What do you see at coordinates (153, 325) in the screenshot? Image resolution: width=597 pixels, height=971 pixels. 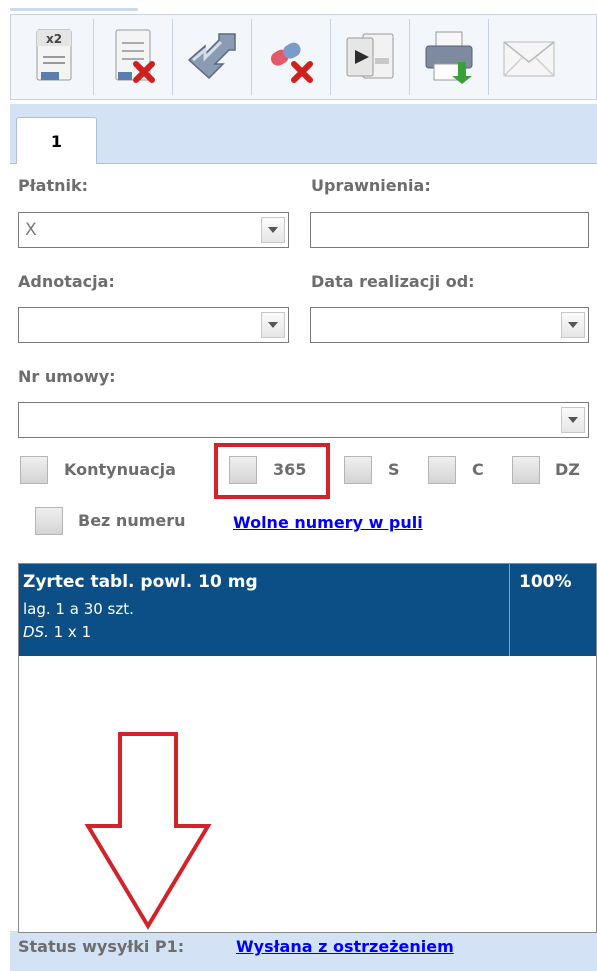 I see `adnotacja-select` at bounding box center [153, 325].